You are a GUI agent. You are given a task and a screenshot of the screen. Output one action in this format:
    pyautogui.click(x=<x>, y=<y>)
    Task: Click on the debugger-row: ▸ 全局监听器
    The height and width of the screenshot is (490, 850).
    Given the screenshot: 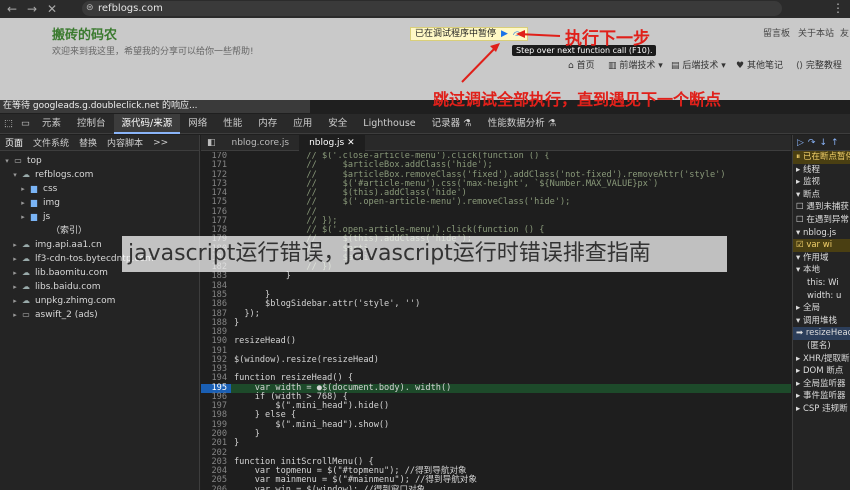 What is the action you would take?
    pyautogui.click(x=821, y=384)
    